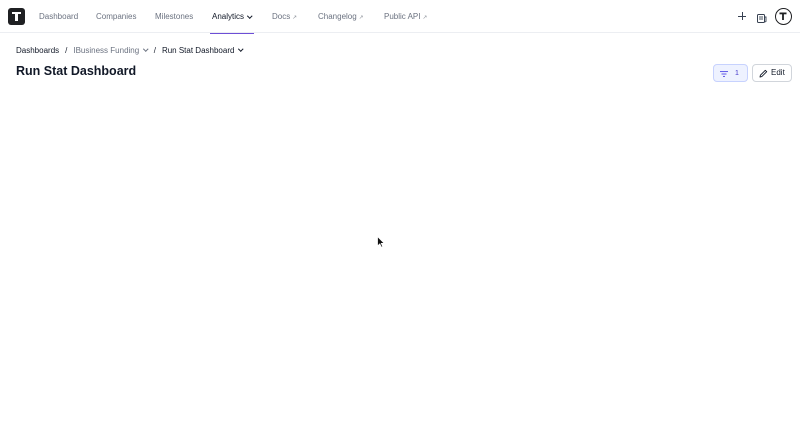 The width and height of the screenshot is (800, 448). What do you see at coordinates (724, 74) in the screenshot?
I see `filter-icon` at bounding box center [724, 74].